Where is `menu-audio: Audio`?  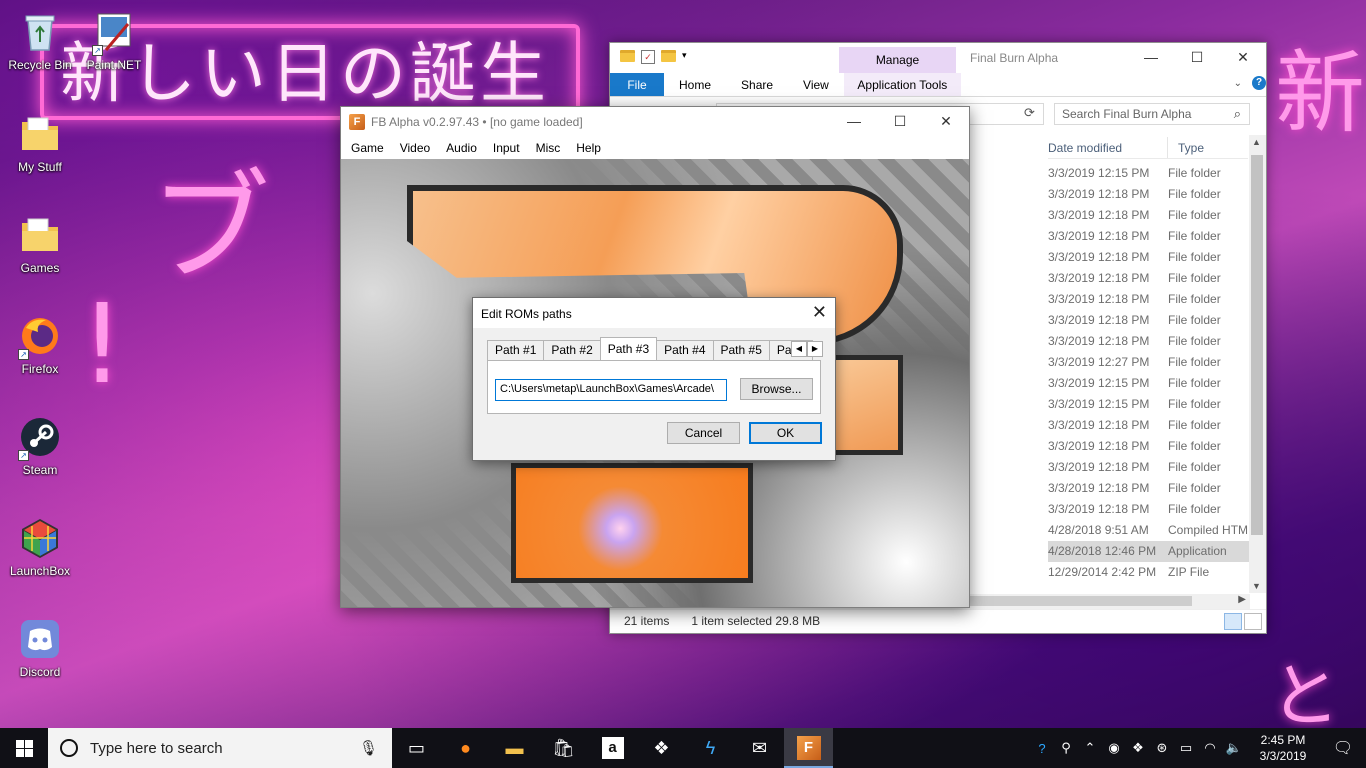 menu-audio: Audio is located at coordinates (461, 148).